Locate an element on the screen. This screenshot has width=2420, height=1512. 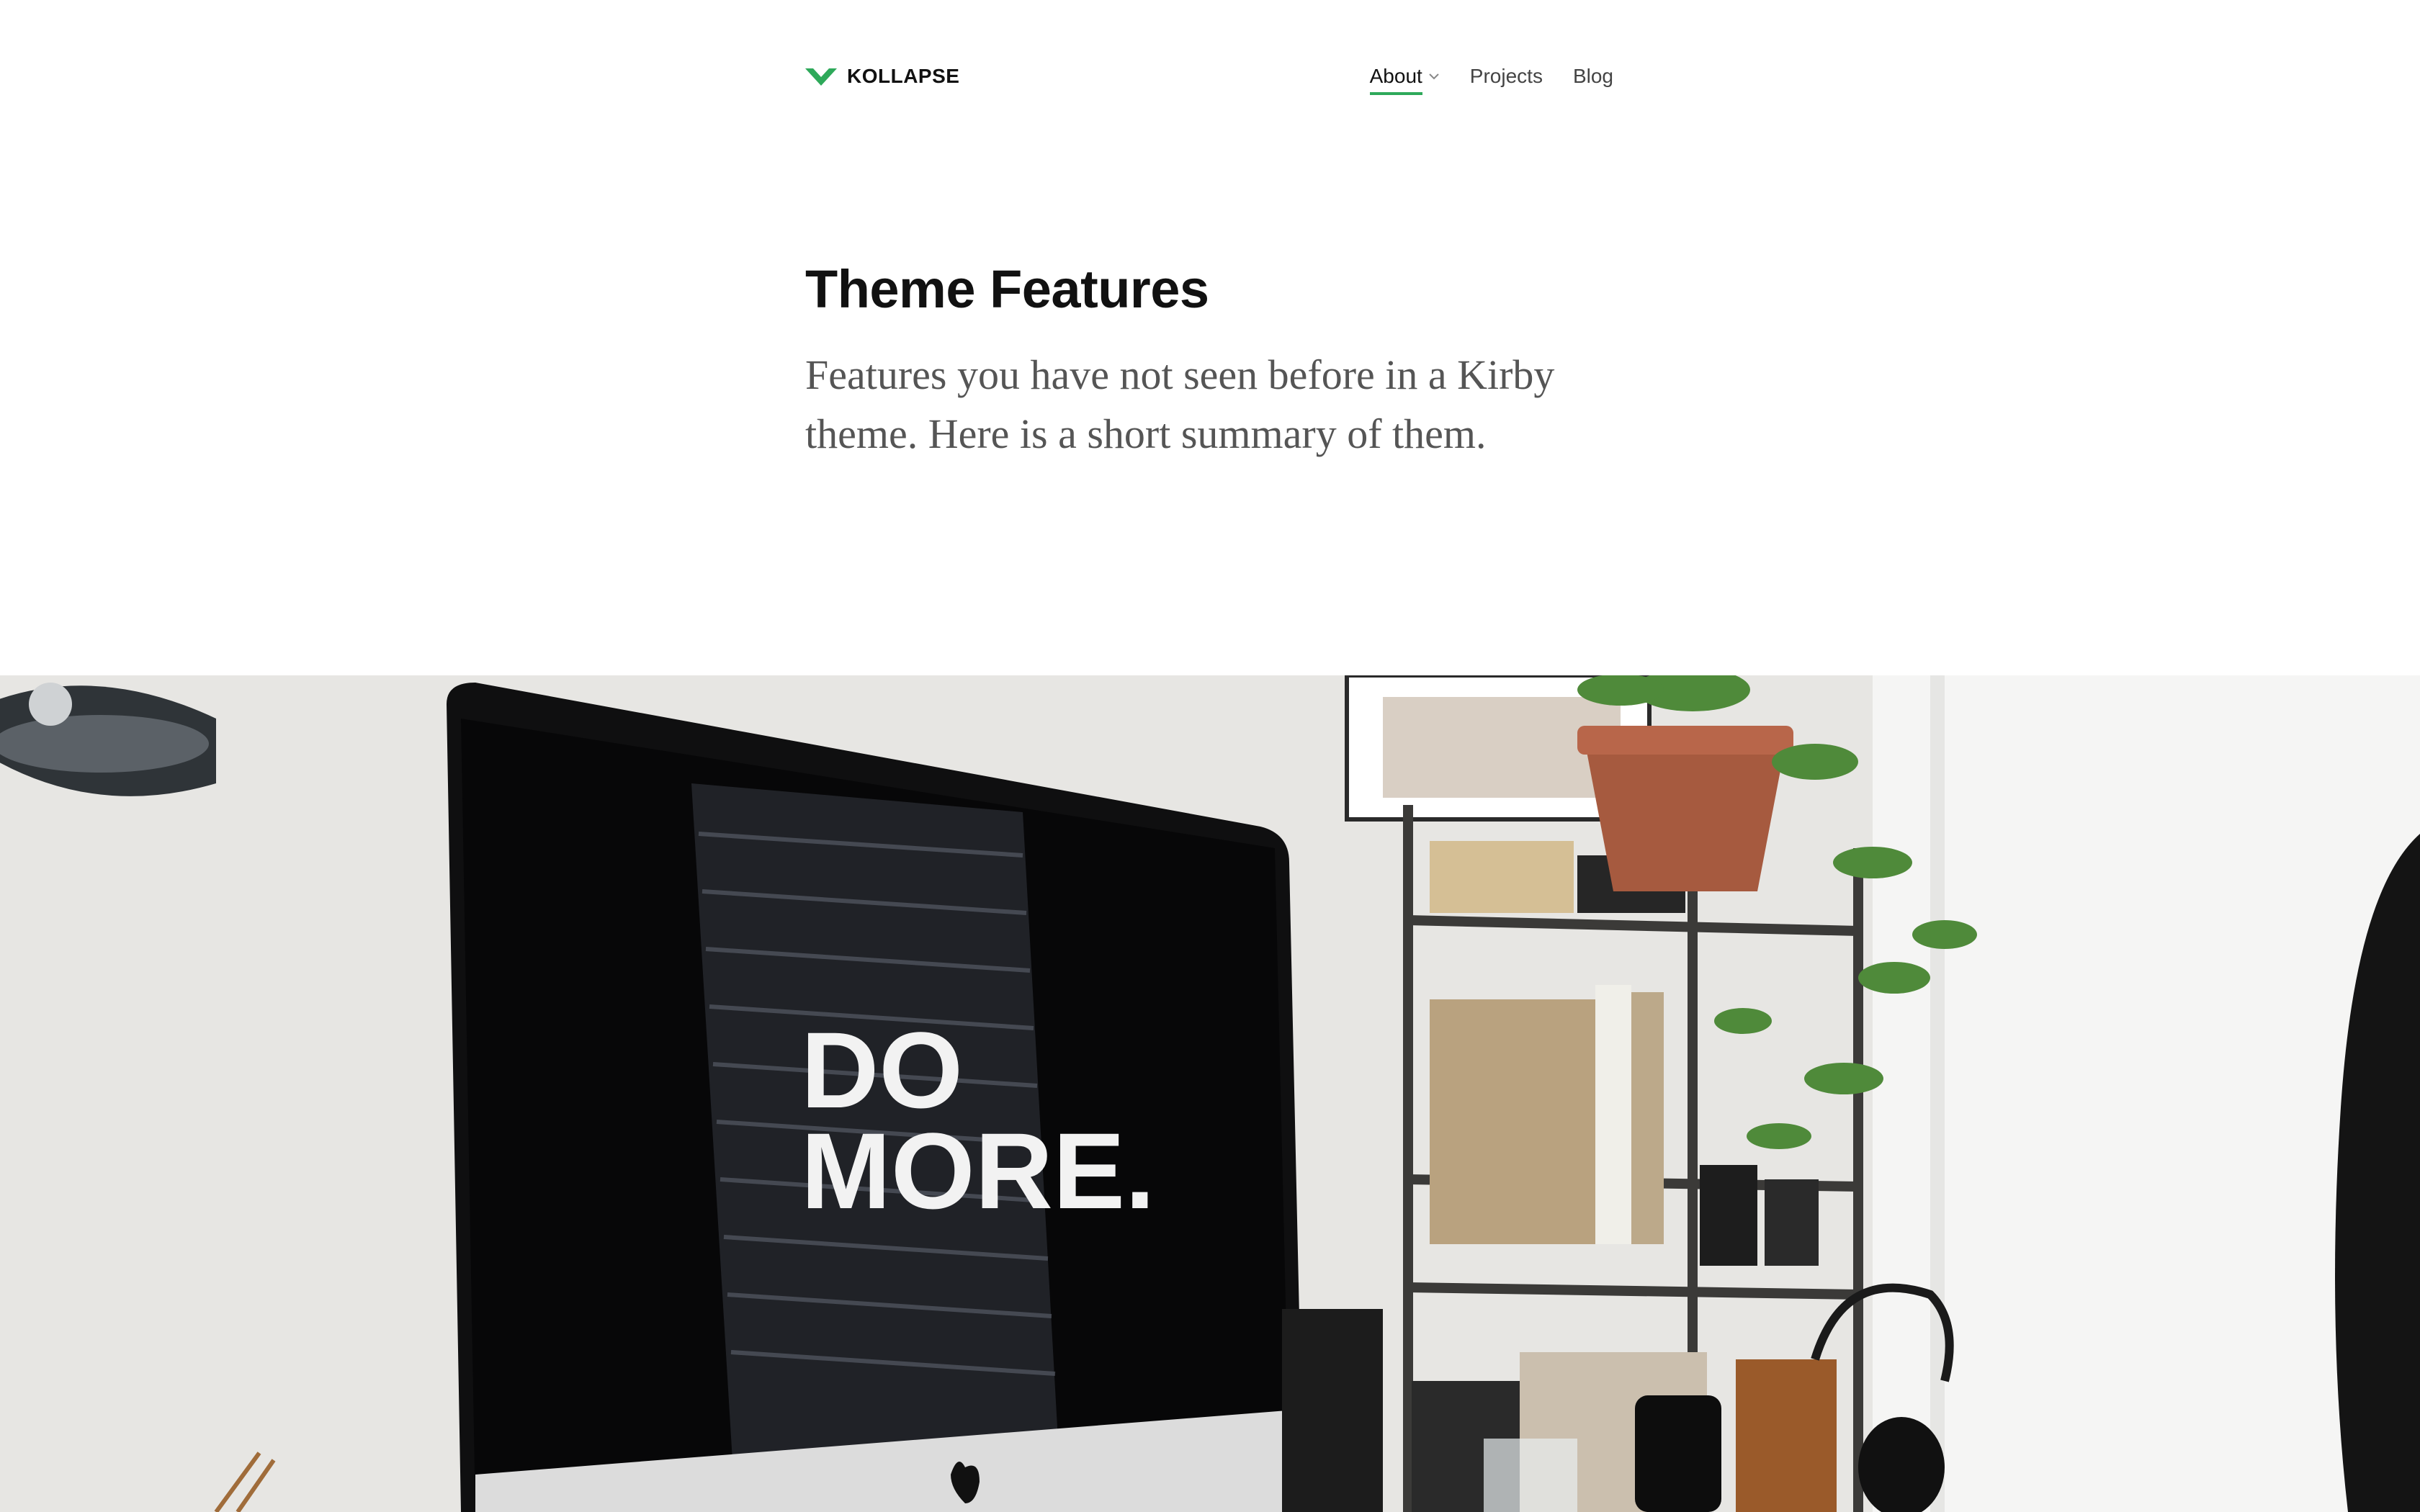
nav-item-blog: Blog is located at coordinates (1593, 76).